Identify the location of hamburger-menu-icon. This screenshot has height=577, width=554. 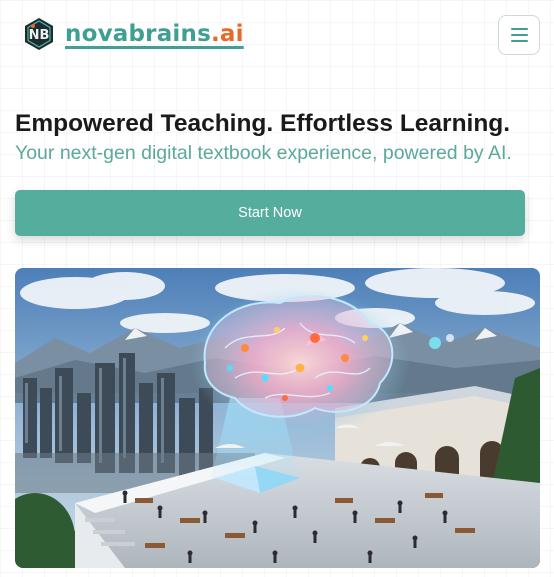
(519, 29).